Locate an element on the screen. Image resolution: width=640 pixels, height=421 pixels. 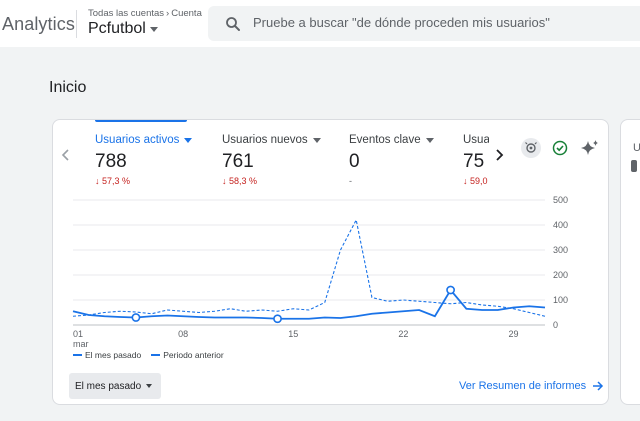
legend-current: El mes pasado is located at coordinates (107, 355).